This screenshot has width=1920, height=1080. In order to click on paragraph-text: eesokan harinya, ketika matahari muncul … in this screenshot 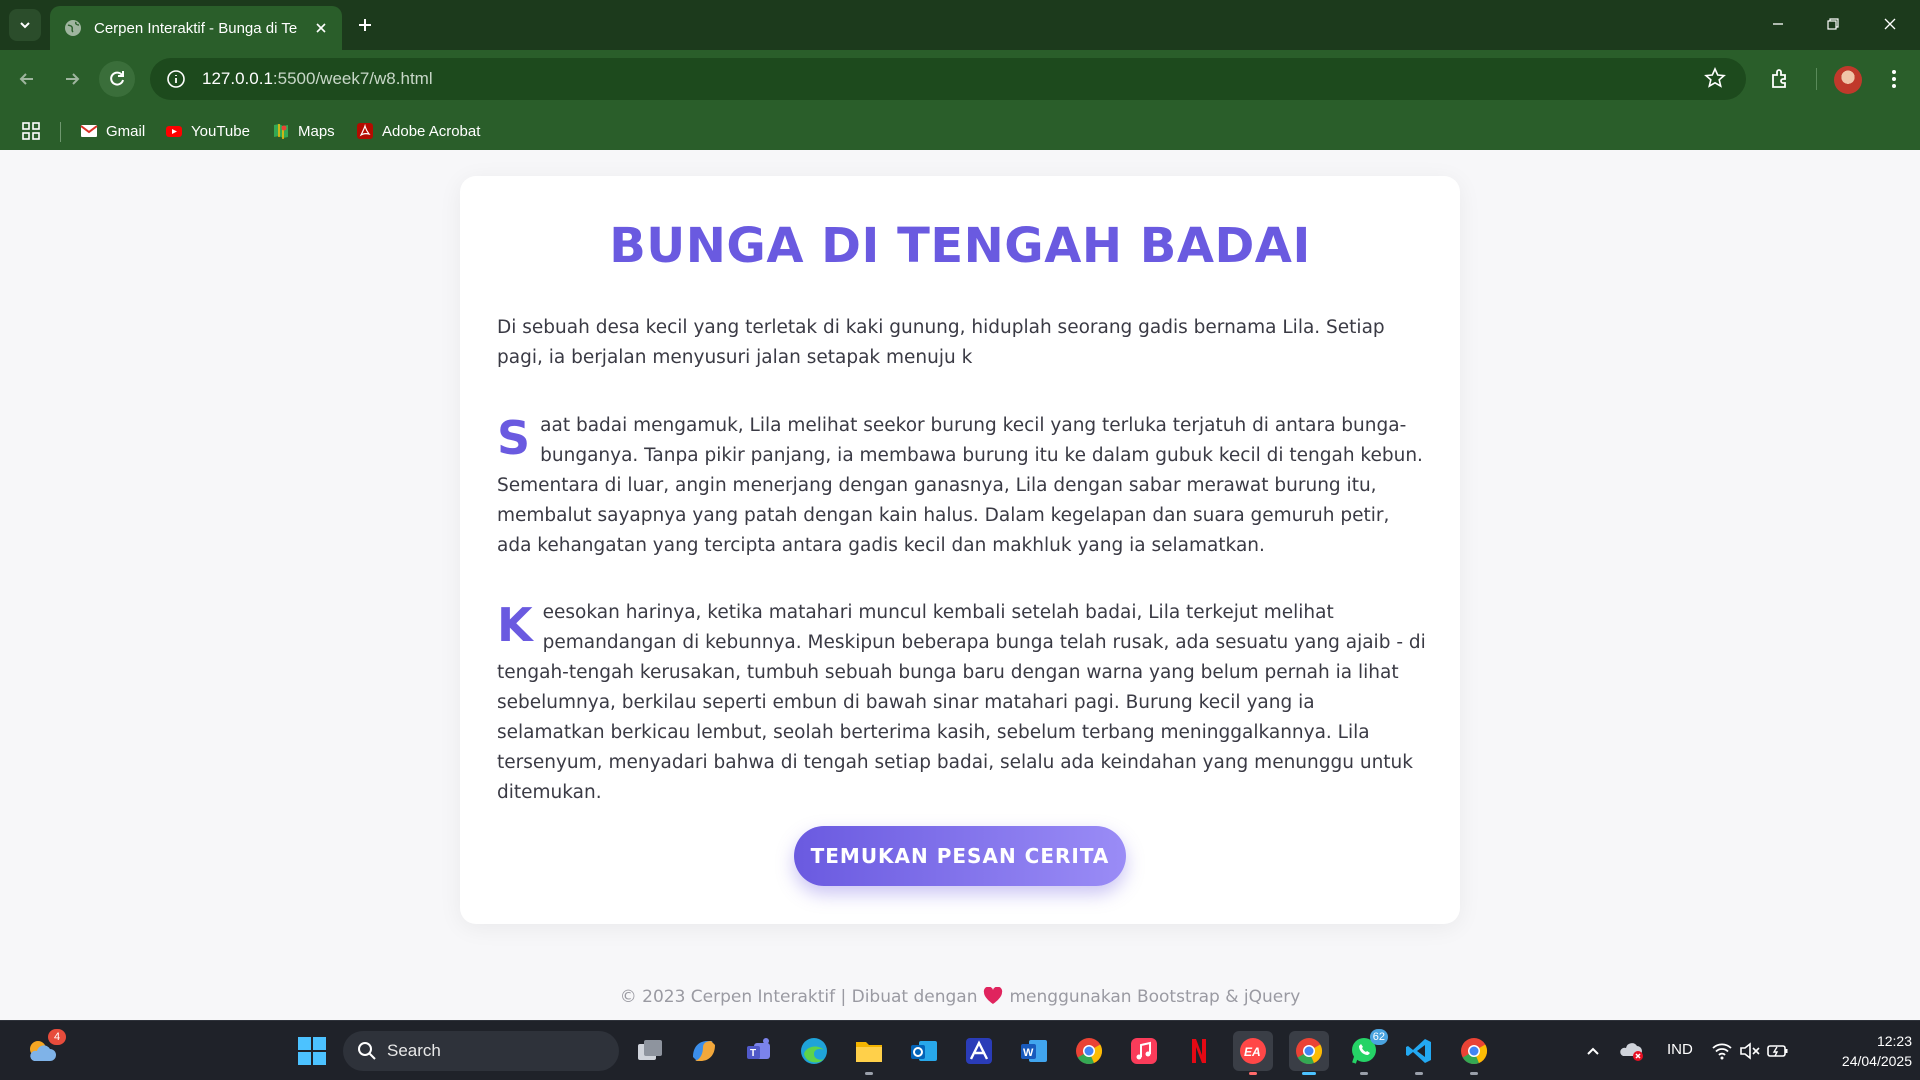, I will do `click(961, 702)`.